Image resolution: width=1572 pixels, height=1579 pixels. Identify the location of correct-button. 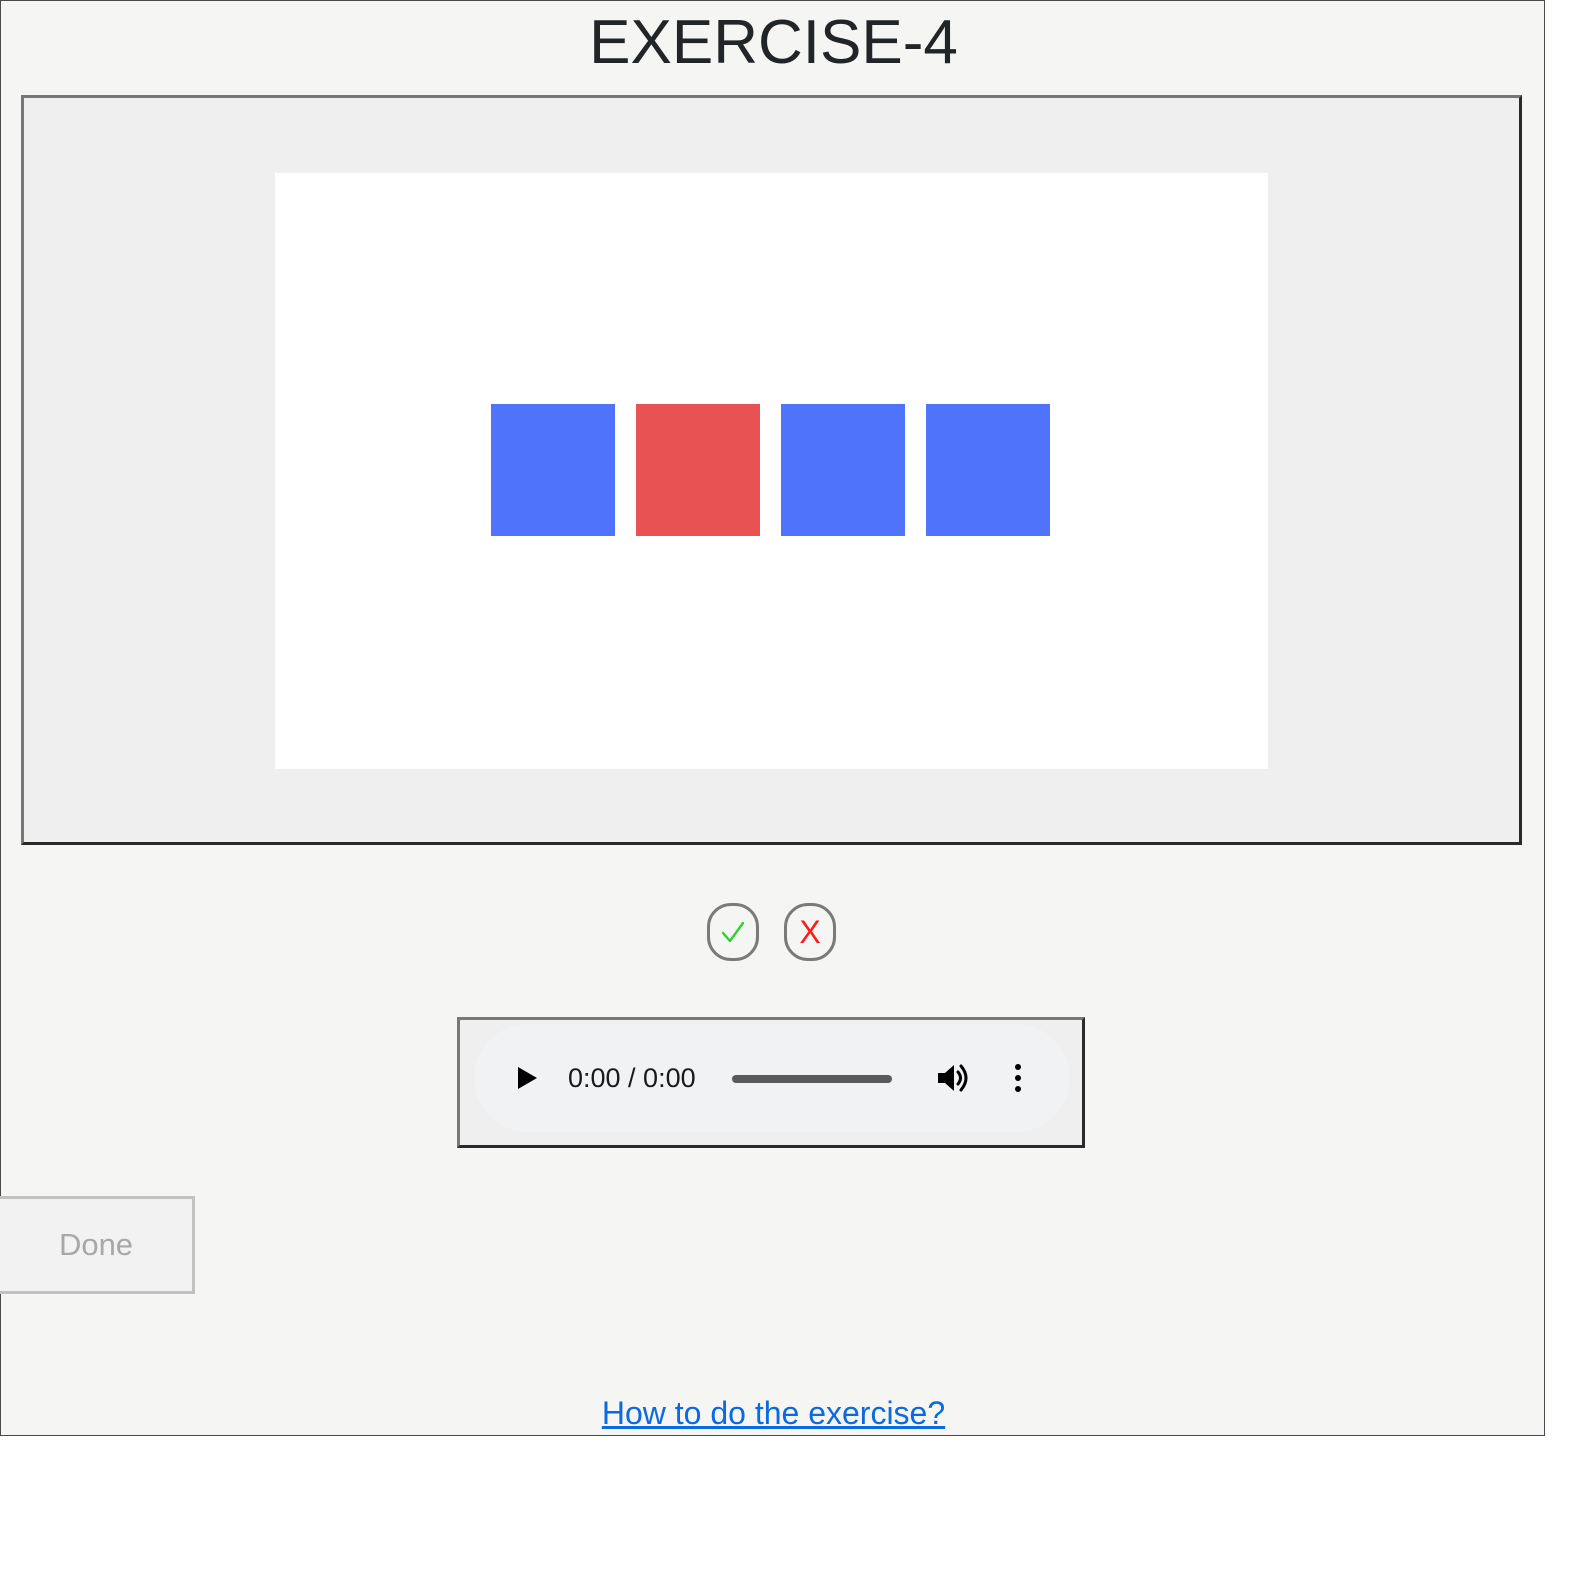
(733, 932).